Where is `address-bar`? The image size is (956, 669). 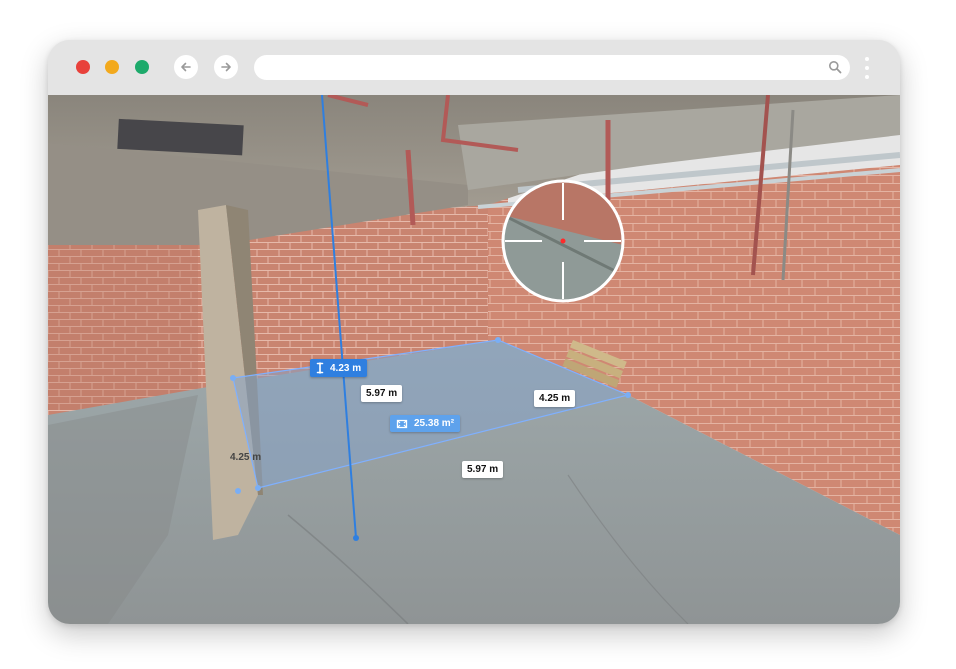 address-bar is located at coordinates (552, 68).